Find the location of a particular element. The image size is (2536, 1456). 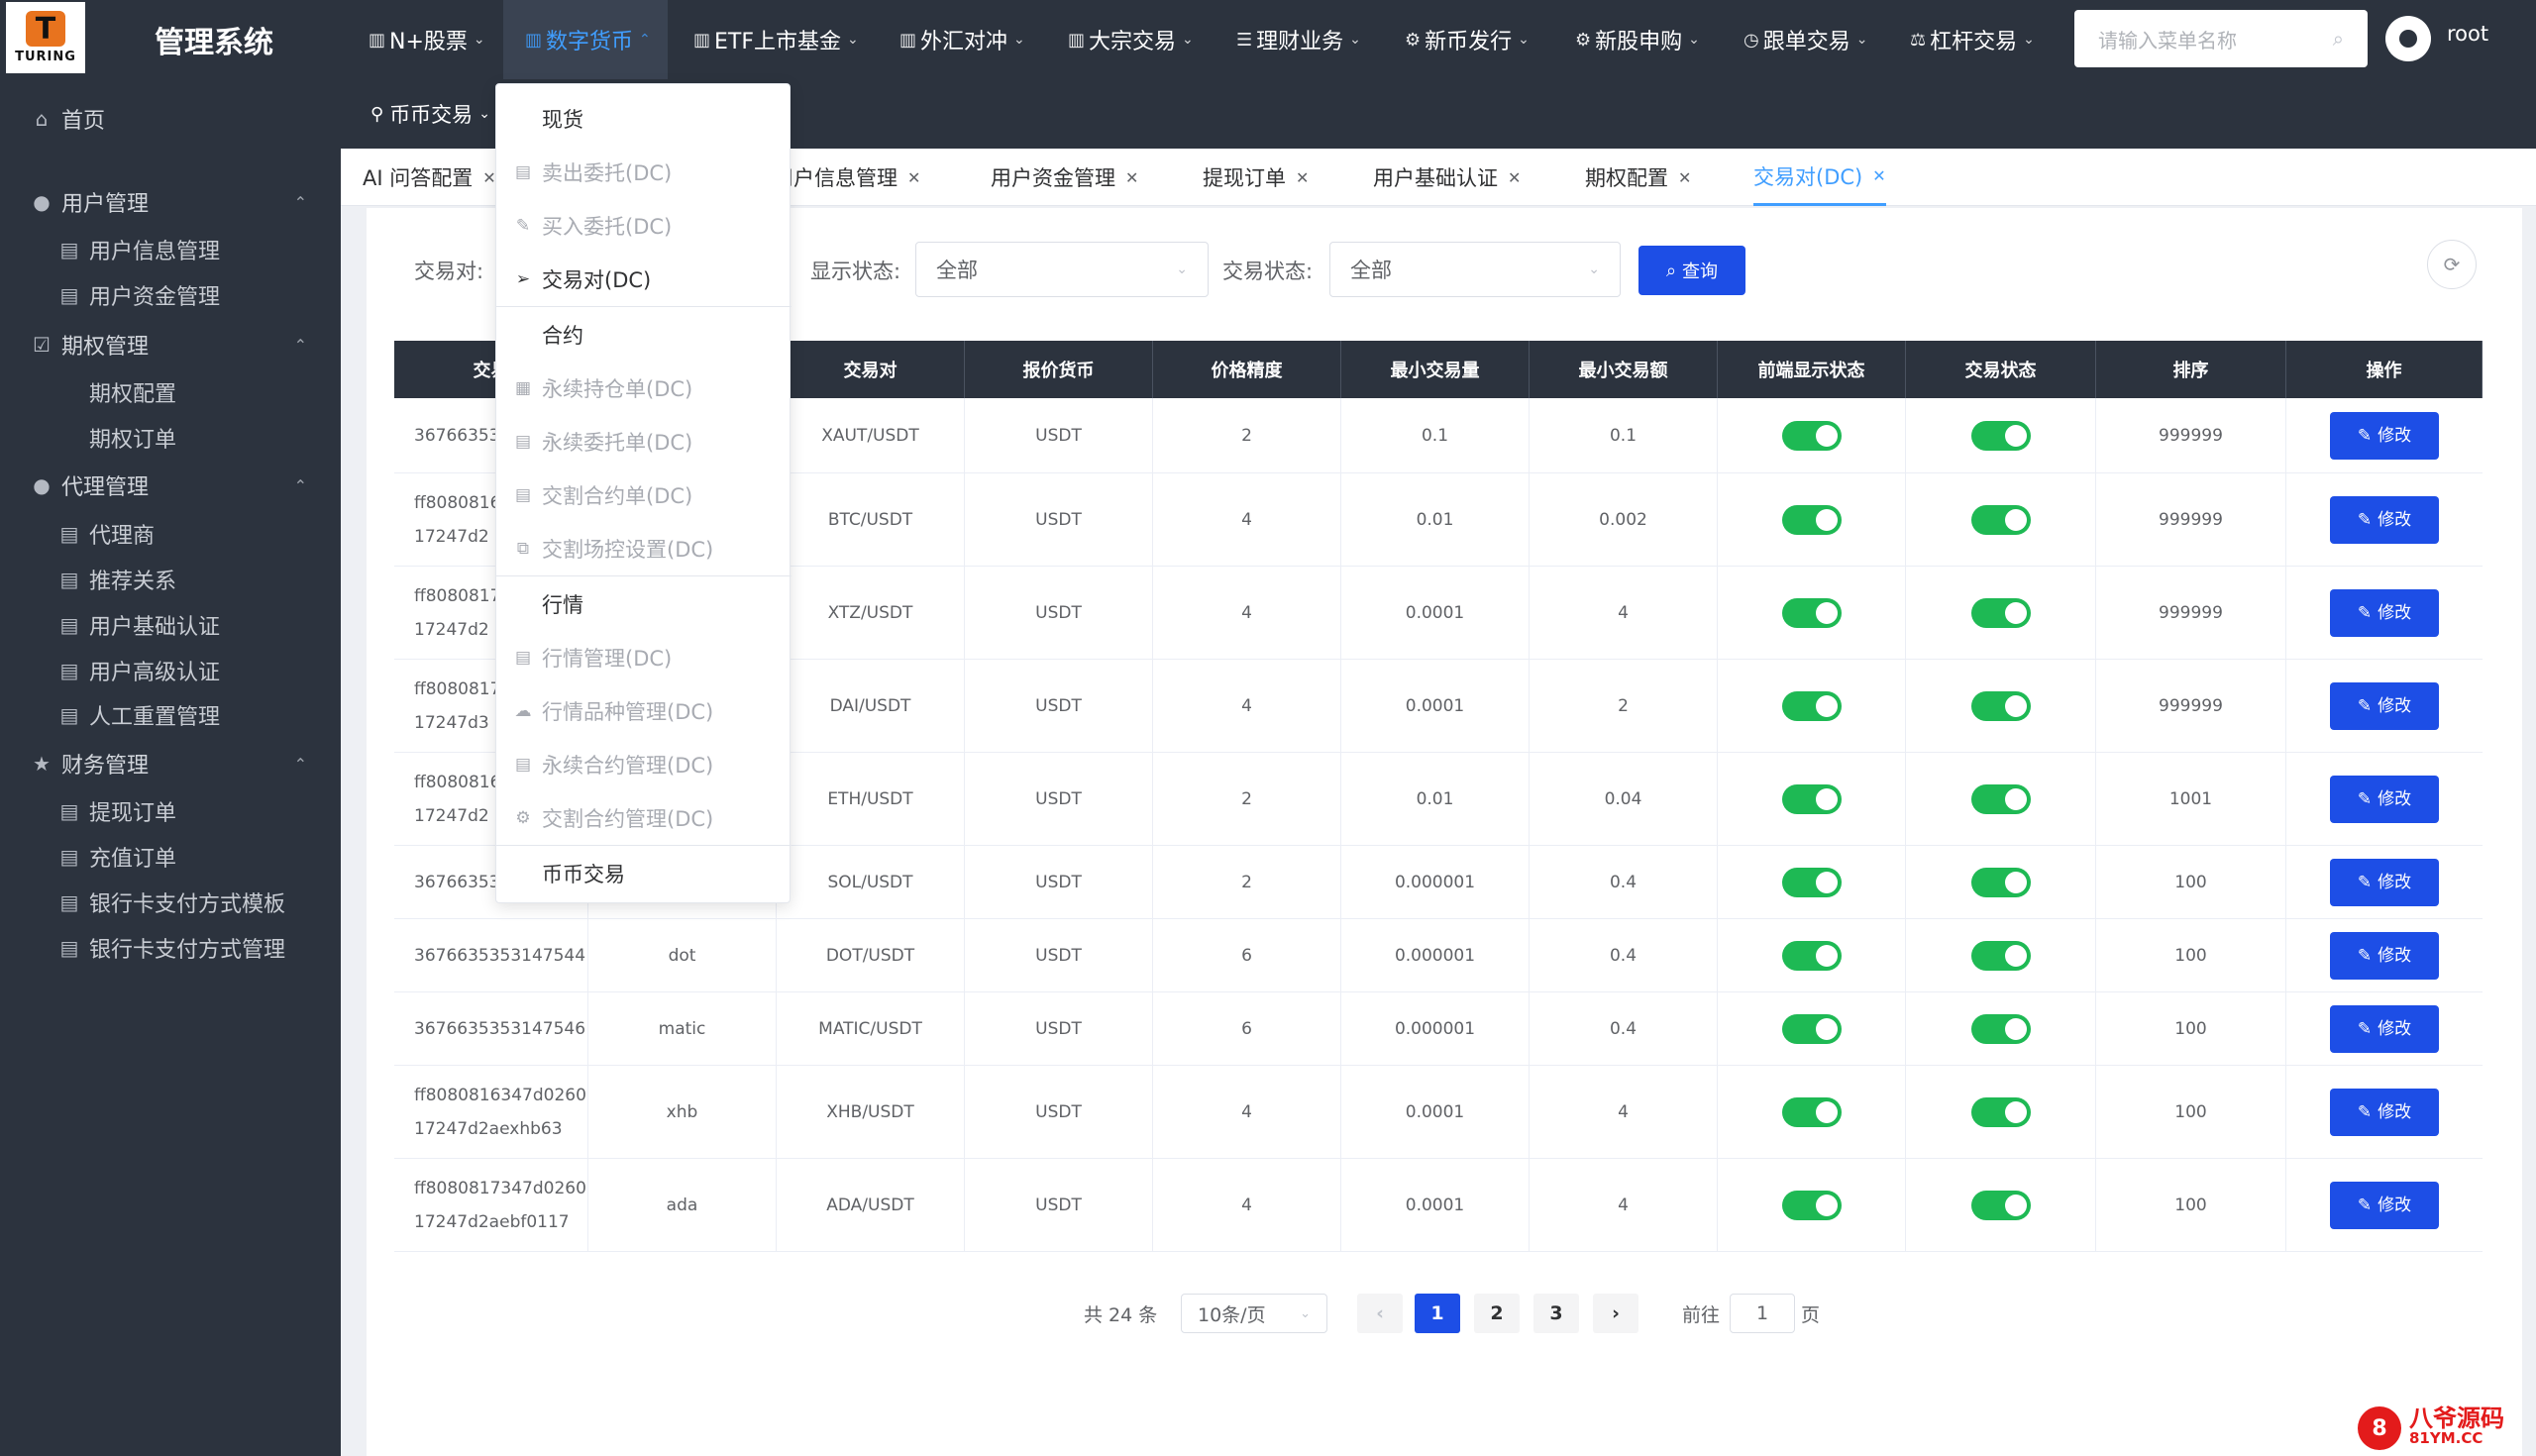

topnav-item-3: ▥ 外汇对冲 ⌄ is located at coordinates (962, 39).